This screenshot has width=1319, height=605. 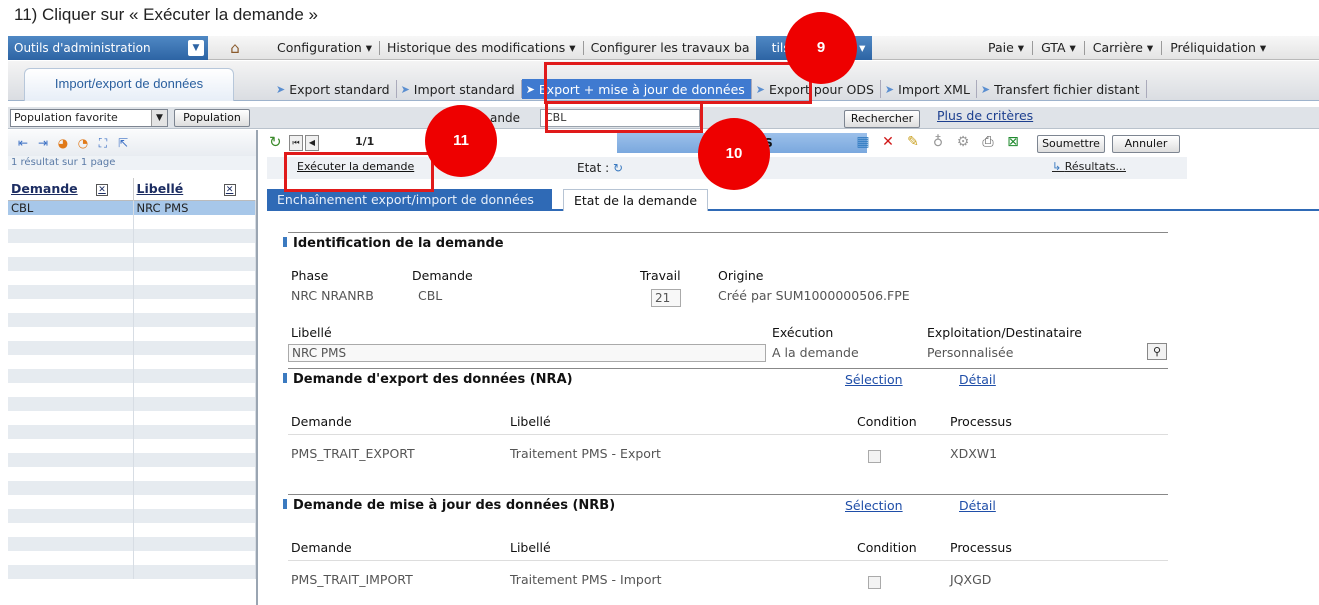 What do you see at coordinates (636, 200) in the screenshot?
I see `tab-etat-demande: Etat de la demande` at bounding box center [636, 200].